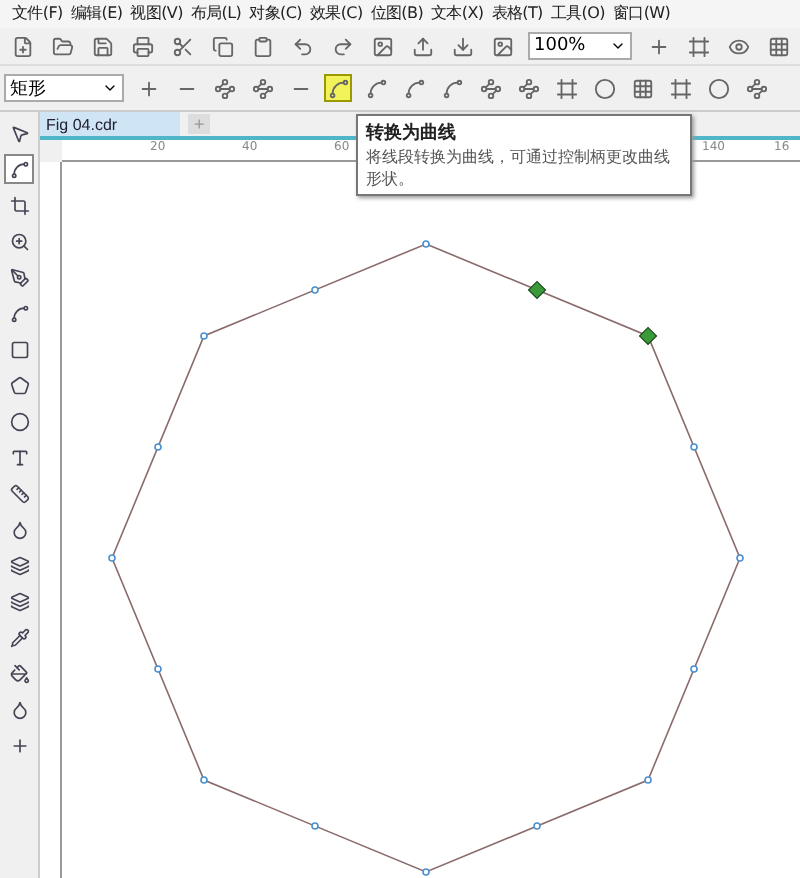  What do you see at coordinates (142, 46) in the screenshot?
I see `printer-icon` at bounding box center [142, 46].